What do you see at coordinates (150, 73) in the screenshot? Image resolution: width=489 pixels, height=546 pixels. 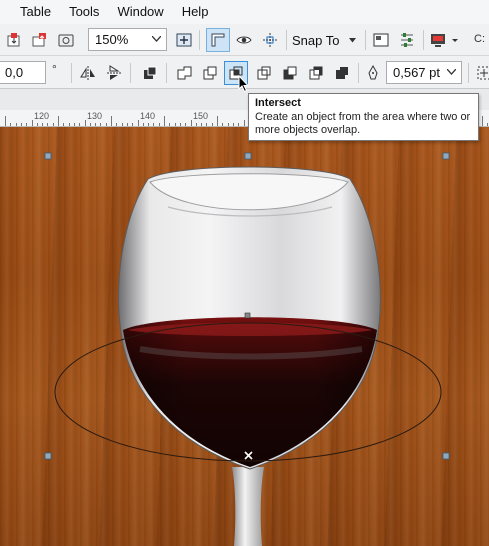 I see `combine-icon` at bounding box center [150, 73].